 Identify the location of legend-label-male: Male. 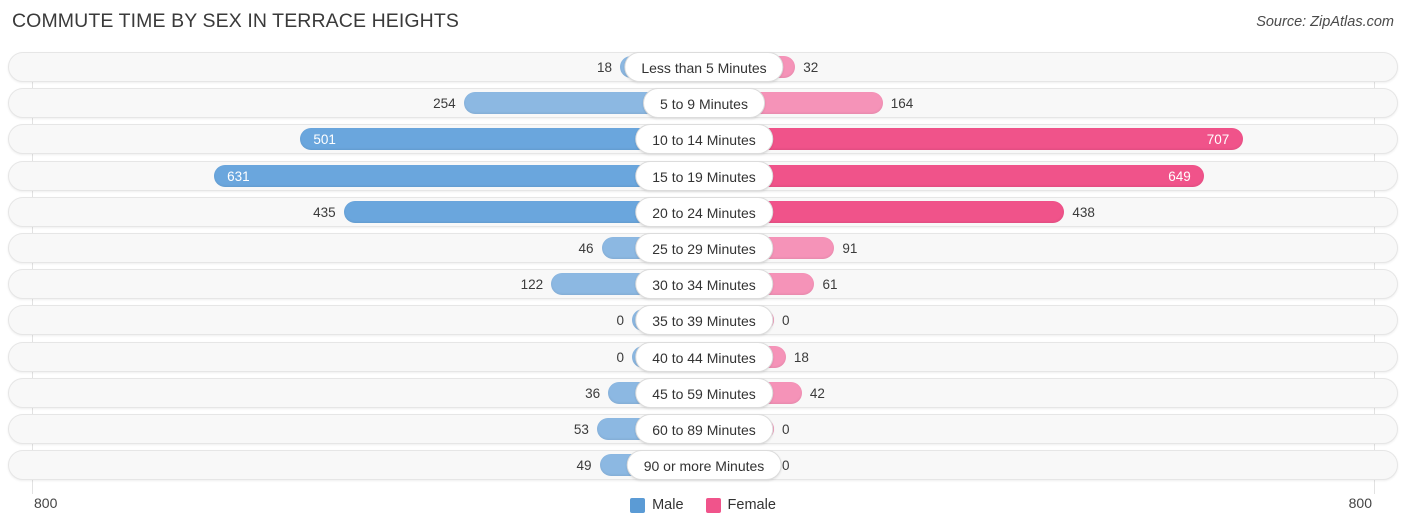
(668, 505).